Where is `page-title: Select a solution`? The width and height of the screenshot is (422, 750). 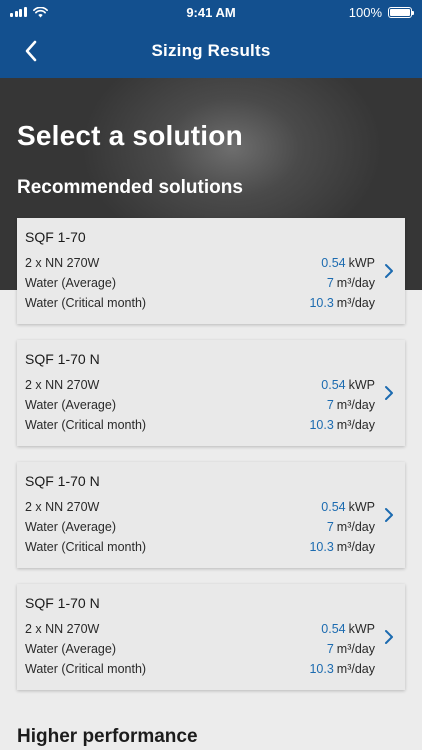
page-title: Select a solution is located at coordinates (130, 135).